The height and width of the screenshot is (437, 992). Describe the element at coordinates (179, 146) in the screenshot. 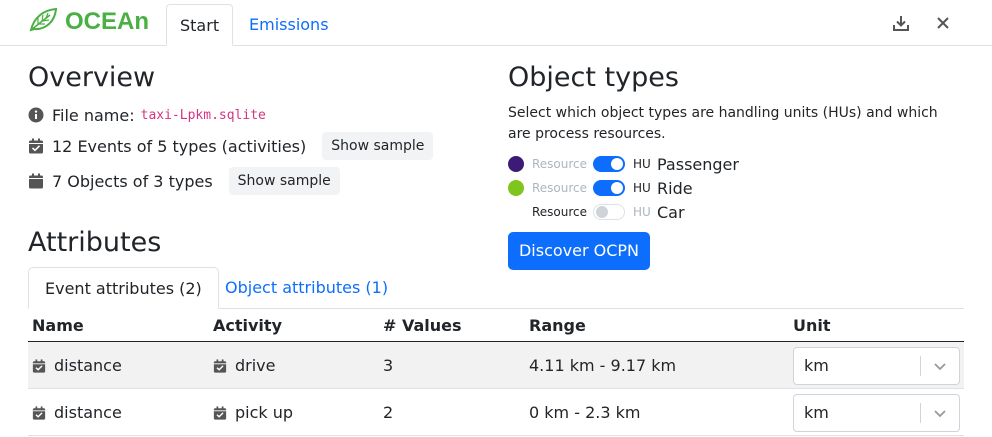

I see `events-summary: 12 Events of 5 types (activities)` at that location.